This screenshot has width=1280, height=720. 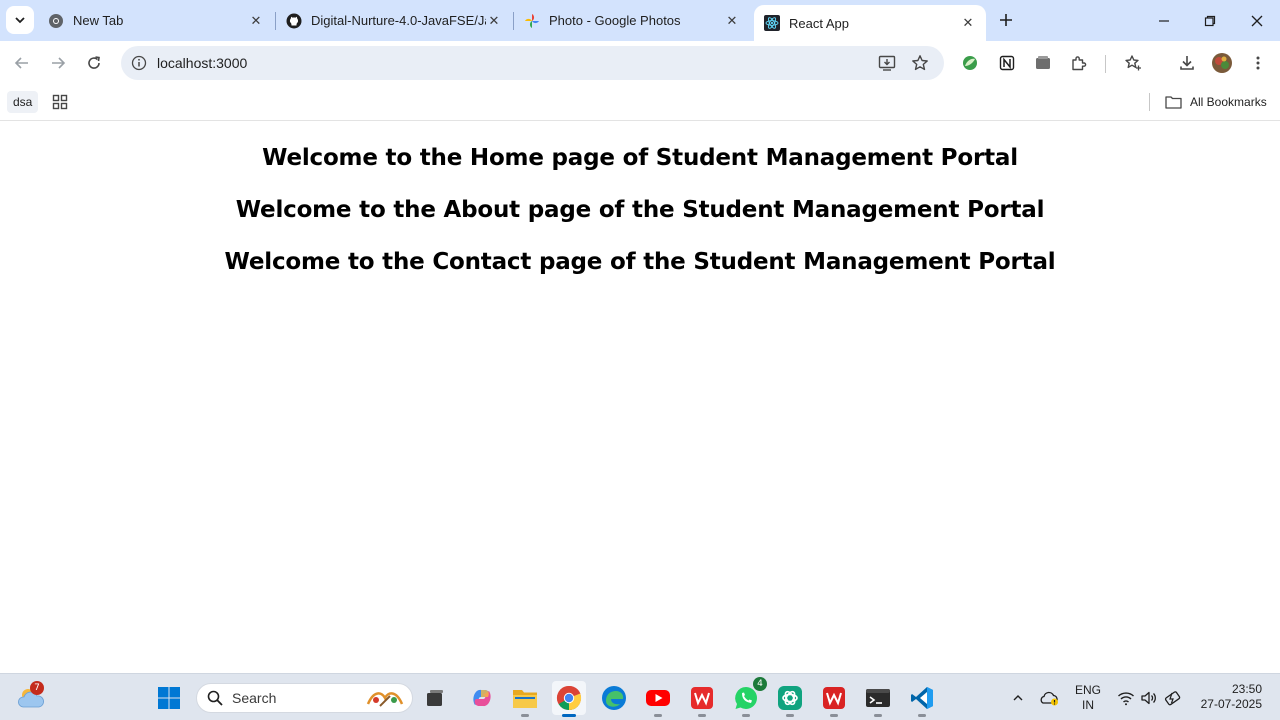 I want to click on vscode-button, so click(x=922, y=699).